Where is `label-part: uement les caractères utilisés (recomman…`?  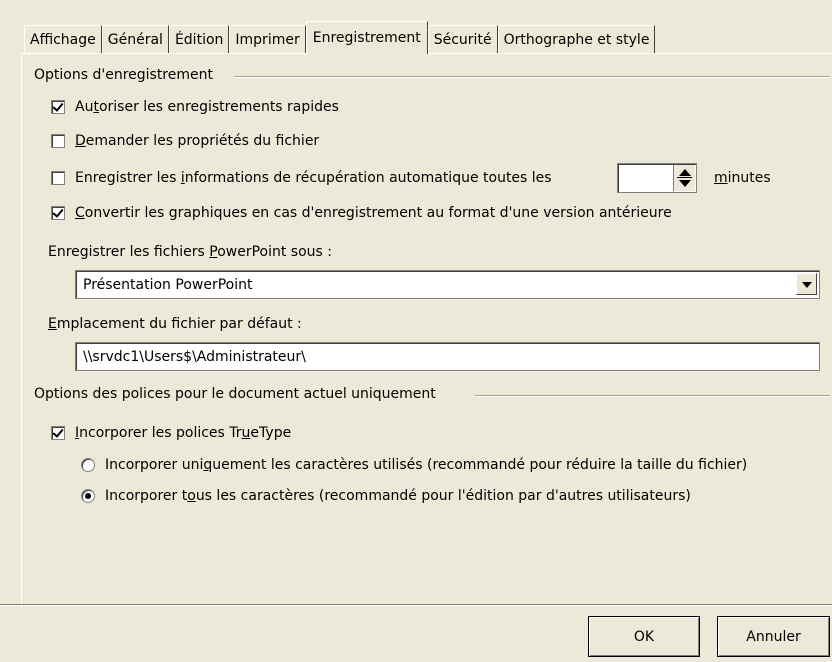 label-part: uement les caractères utilisés (recomman… is located at coordinates (480, 465).